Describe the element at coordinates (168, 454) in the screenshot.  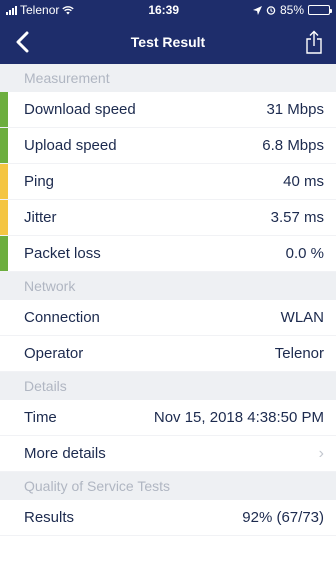
I see `row-more-details: More details ›` at that location.